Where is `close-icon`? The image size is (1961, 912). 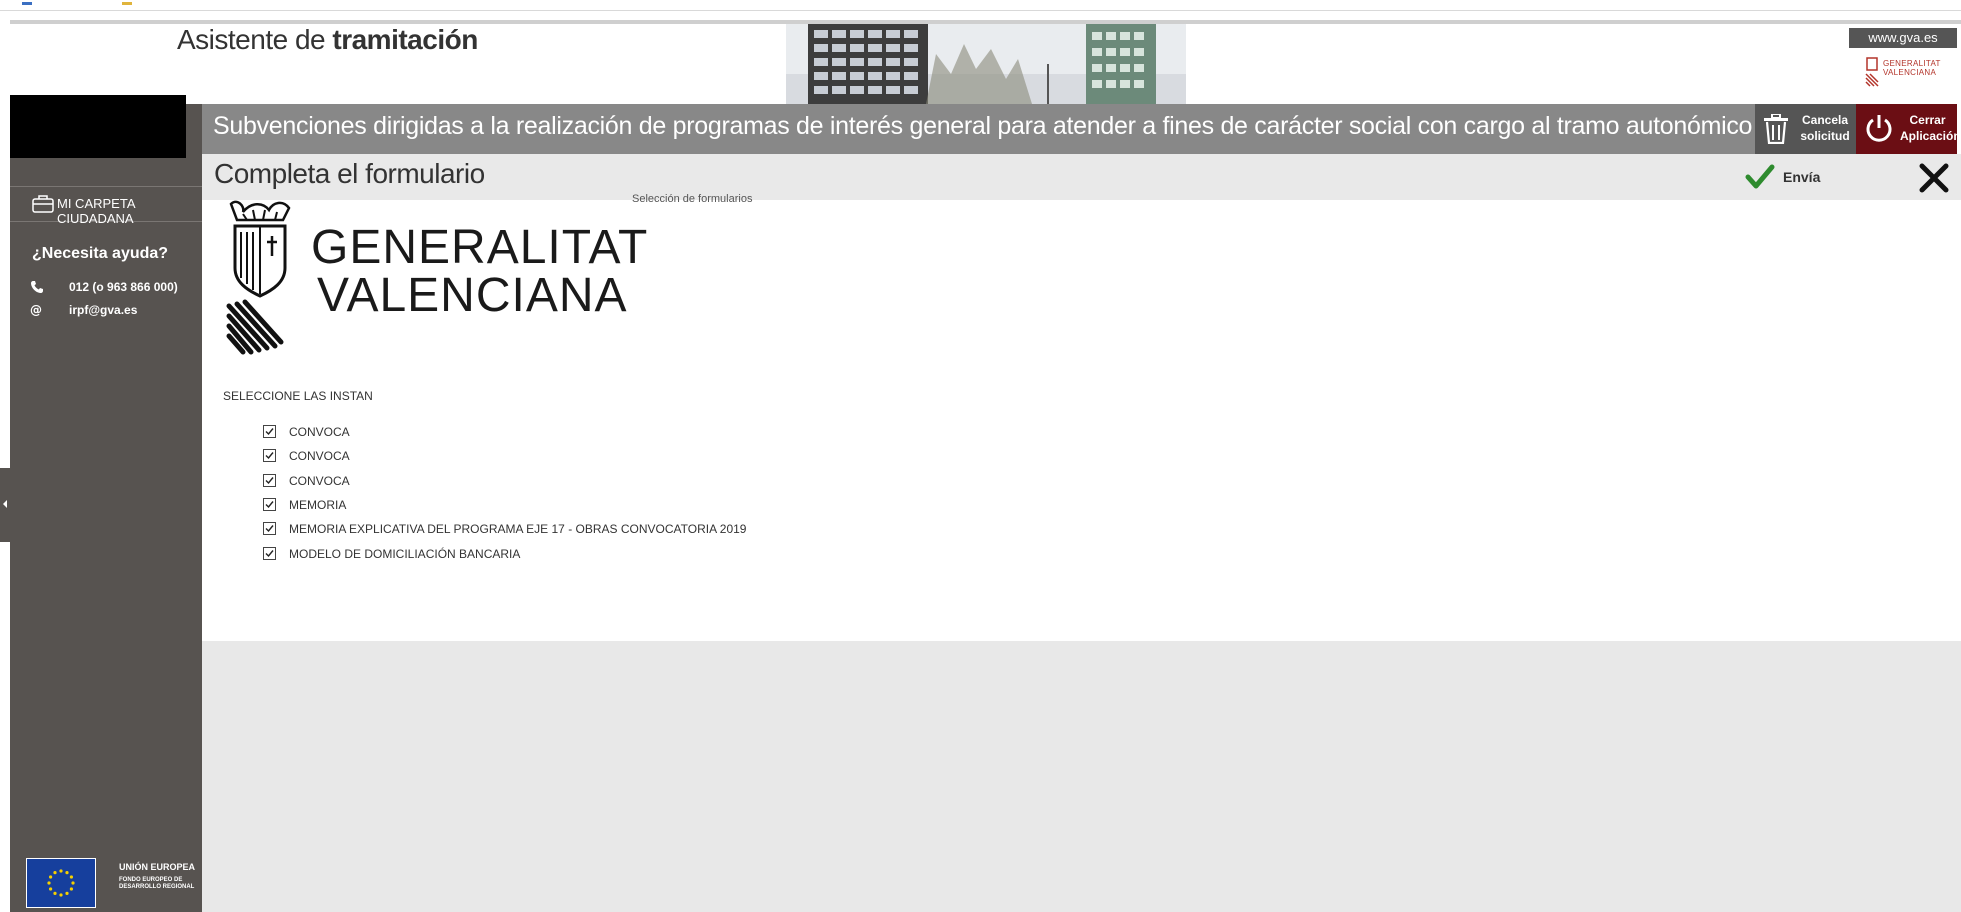
close-icon is located at coordinates (1934, 178).